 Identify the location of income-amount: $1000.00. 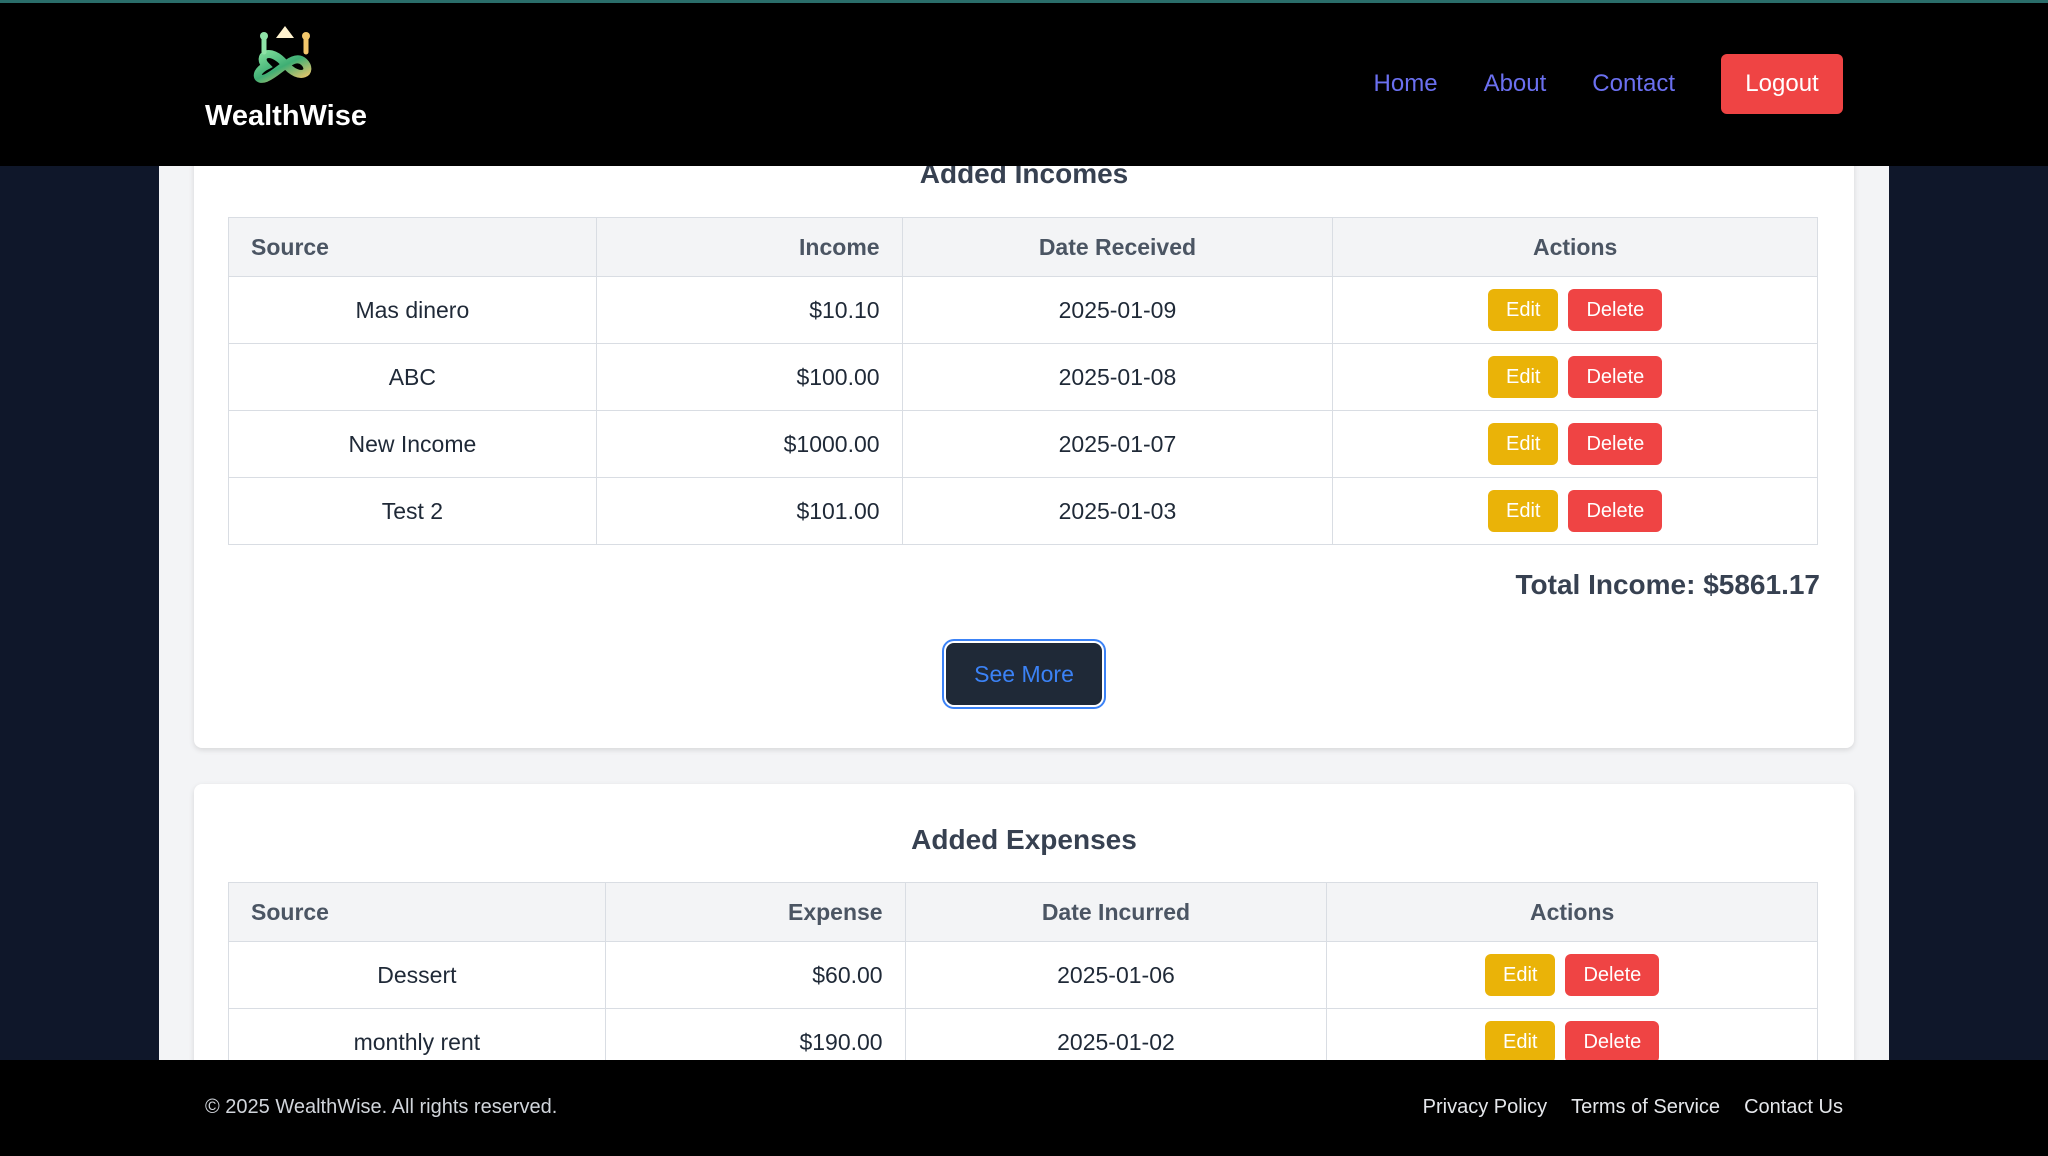
(749, 444).